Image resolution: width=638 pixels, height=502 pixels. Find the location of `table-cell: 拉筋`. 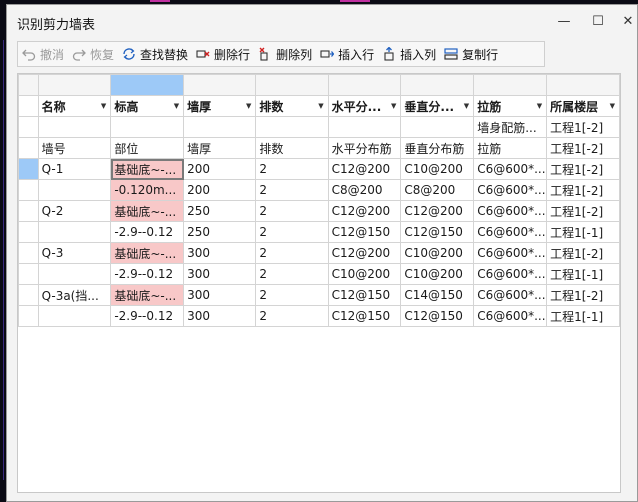

table-cell: 拉筋 is located at coordinates (510, 148).